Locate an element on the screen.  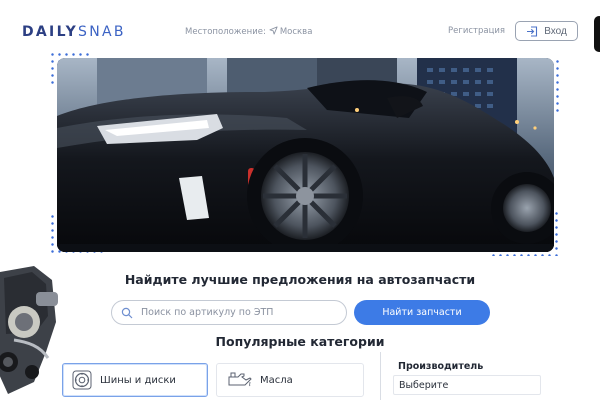
location-label: Местоположение: is located at coordinates (225, 32).